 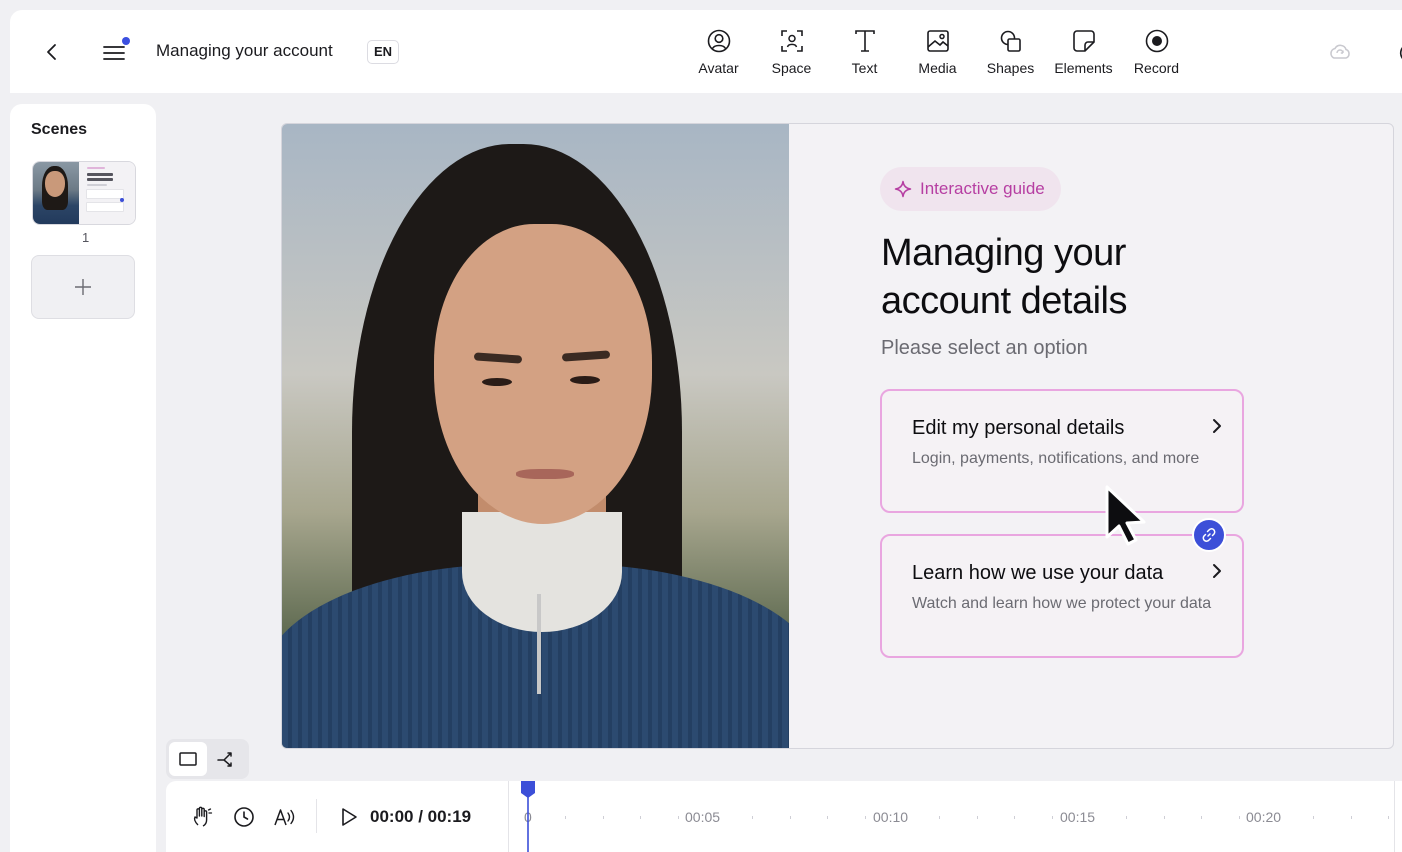 I want to click on cloud-sync-icon, so click(x=1340, y=52).